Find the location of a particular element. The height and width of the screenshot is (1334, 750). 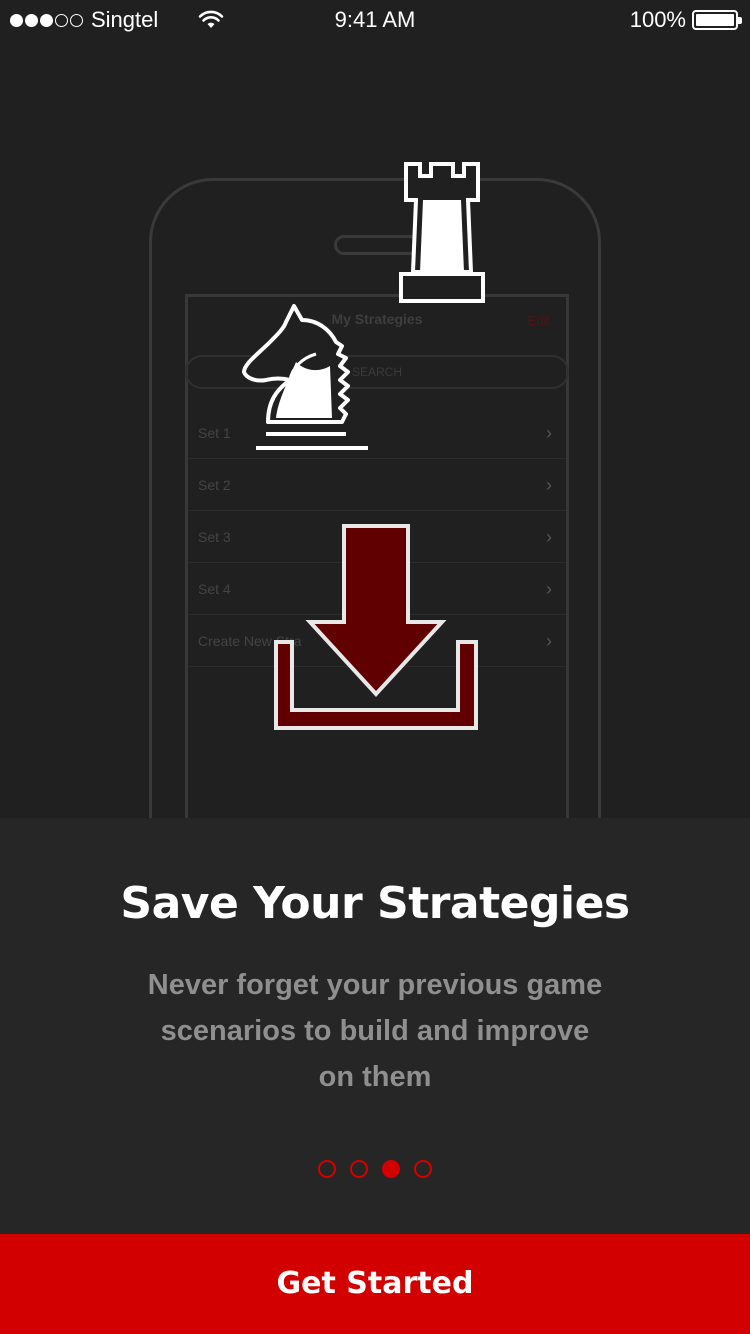

battery-percentage: 100% is located at coordinates (657, 19).